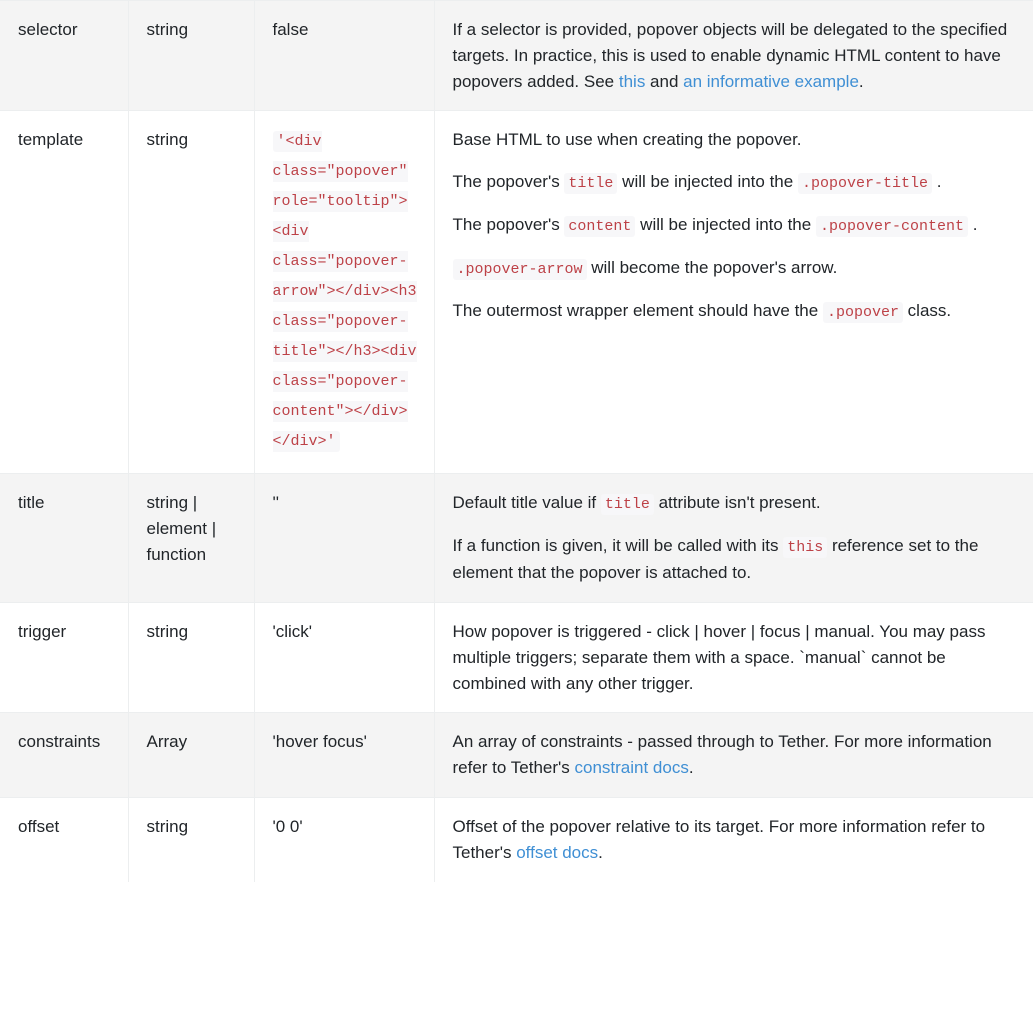 The image size is (1033, 1036). I want to click on option-name: offset, so click(64, 839).